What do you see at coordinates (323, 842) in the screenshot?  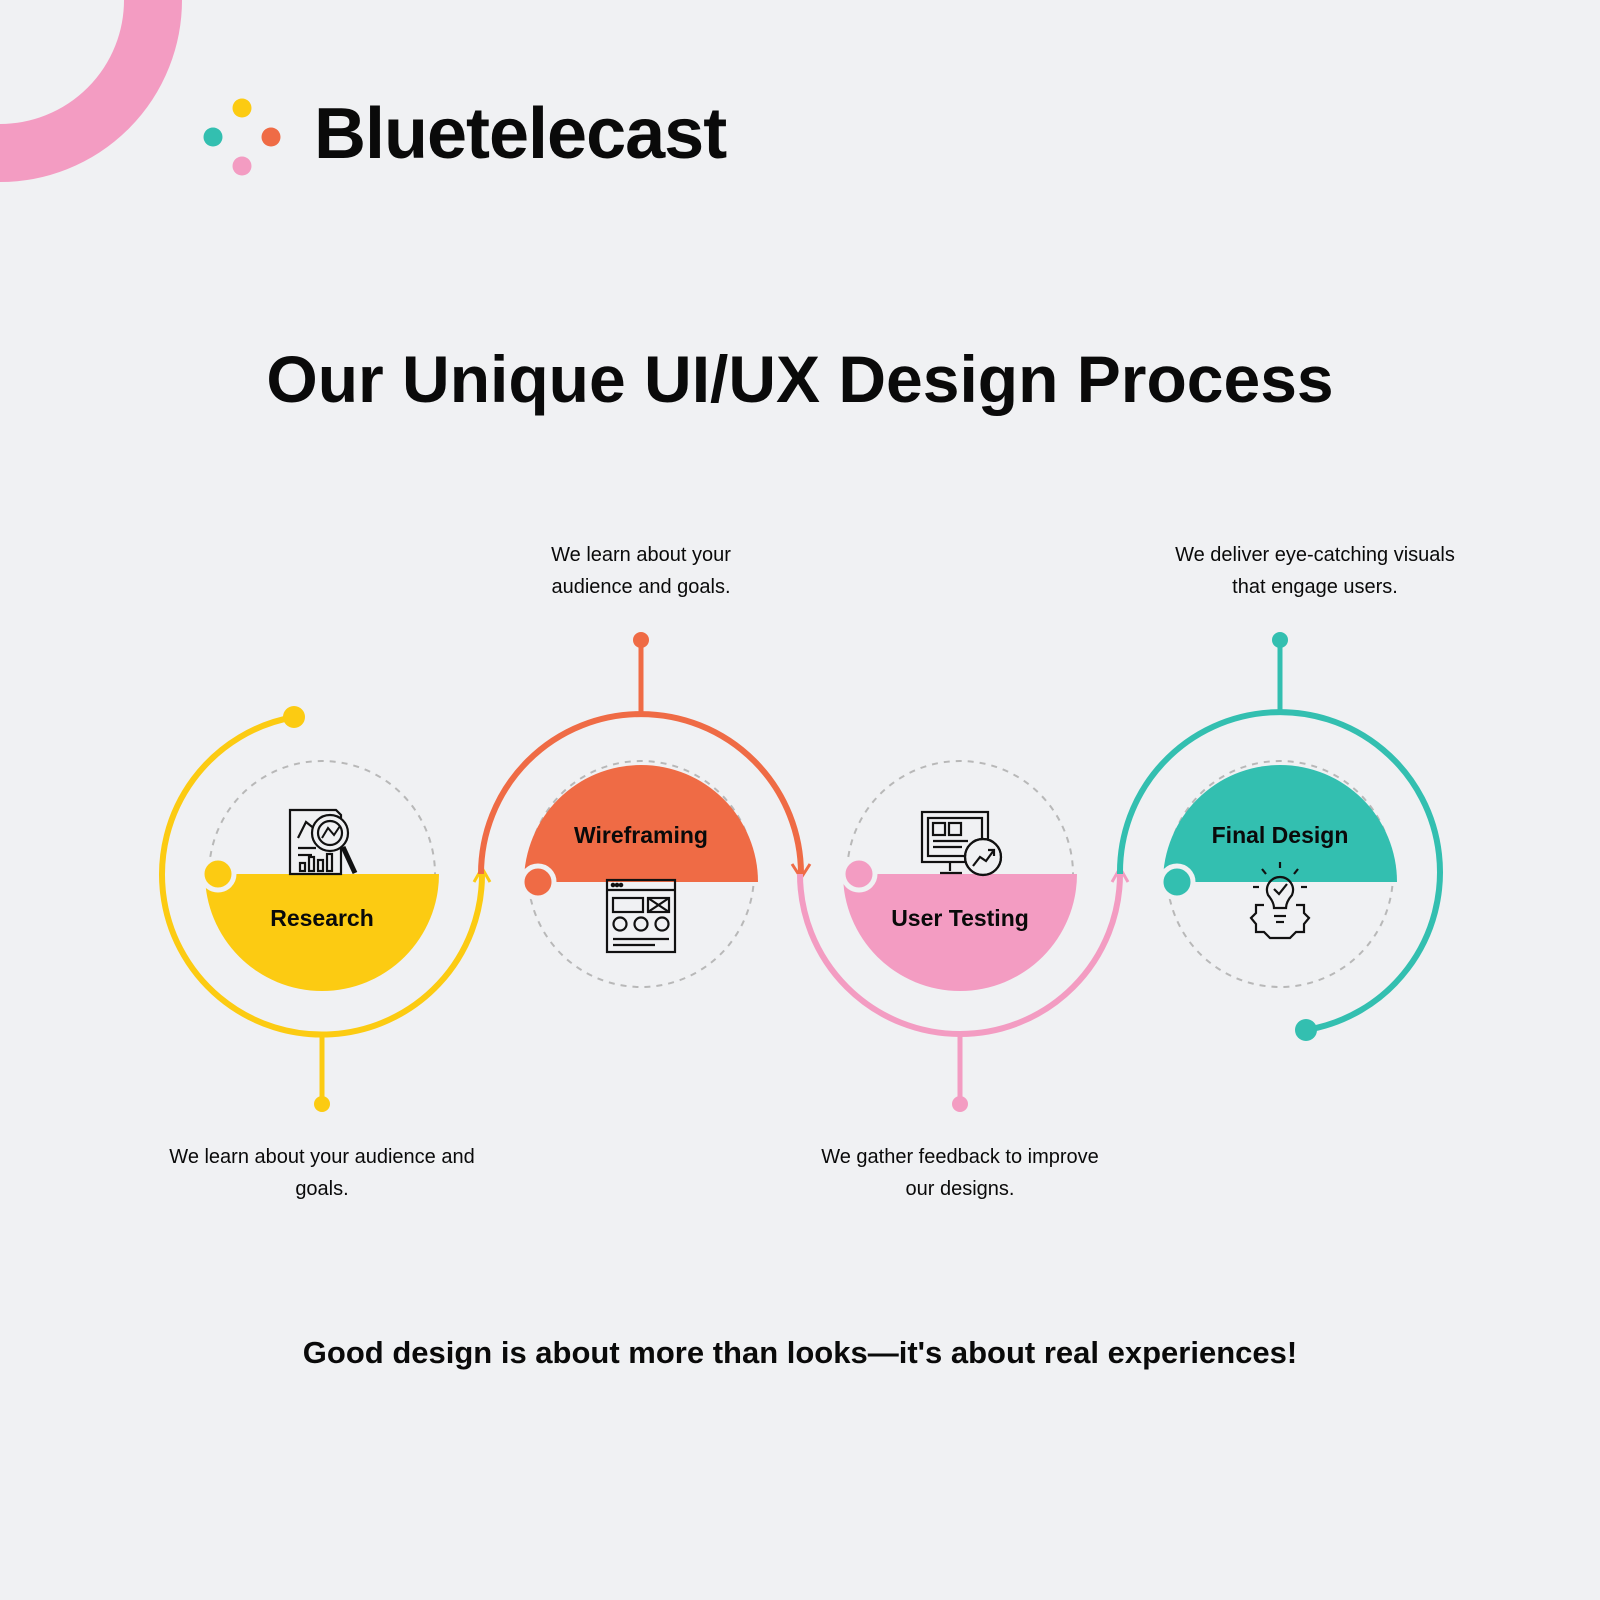 I see `research-chart-magnifier-icon` at bounding box center [323, 842].